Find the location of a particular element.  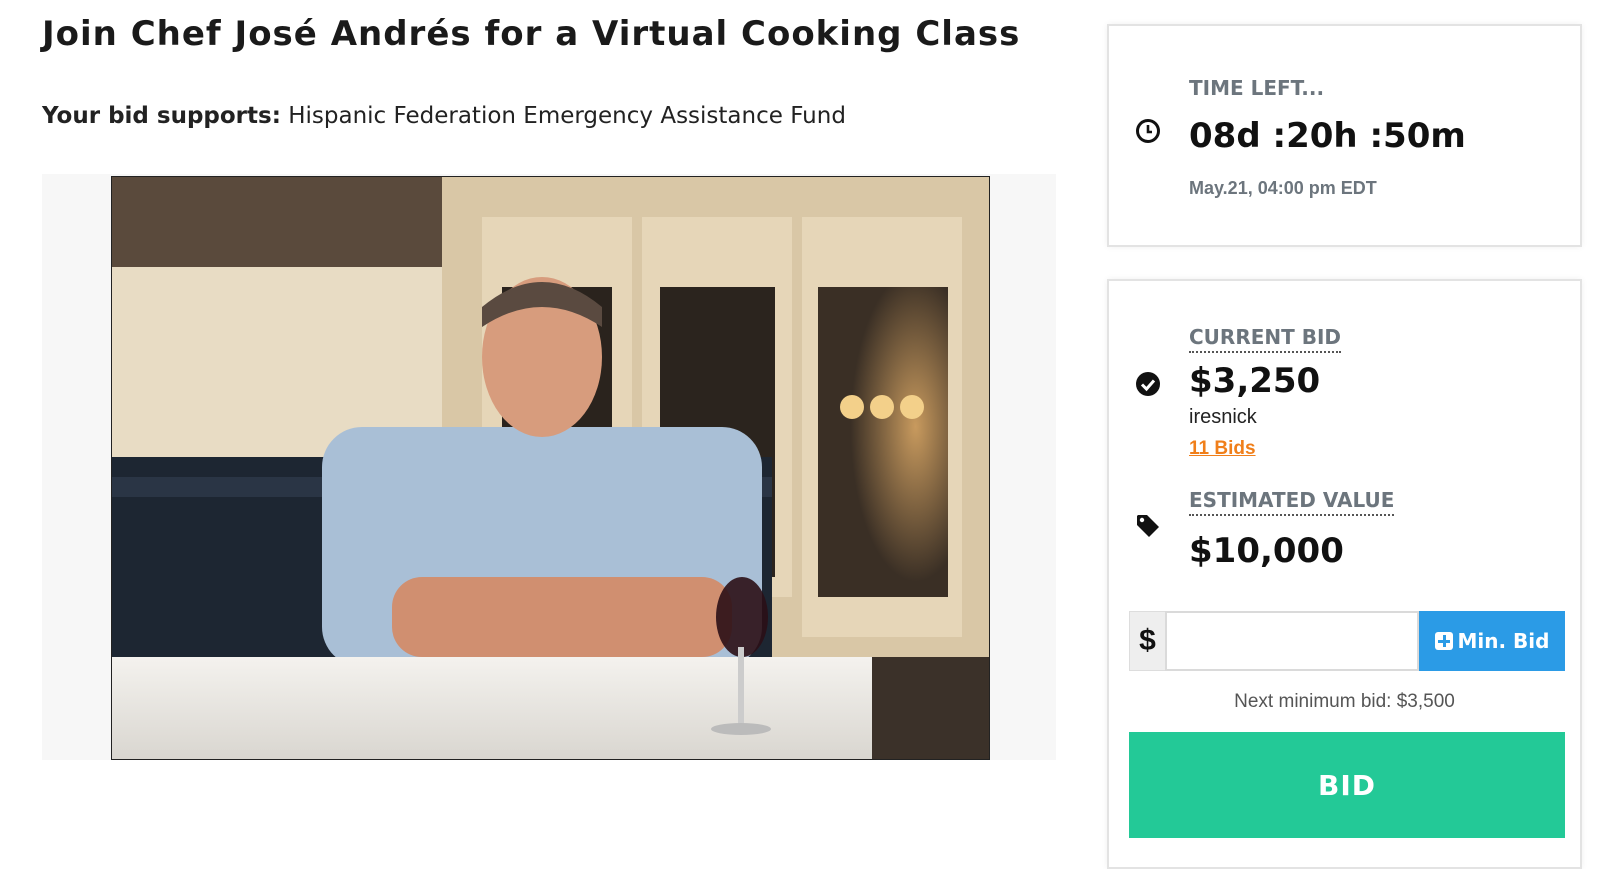

end-date: May.21, 04:00 pm EDT is located at coordinates (1283, 188).